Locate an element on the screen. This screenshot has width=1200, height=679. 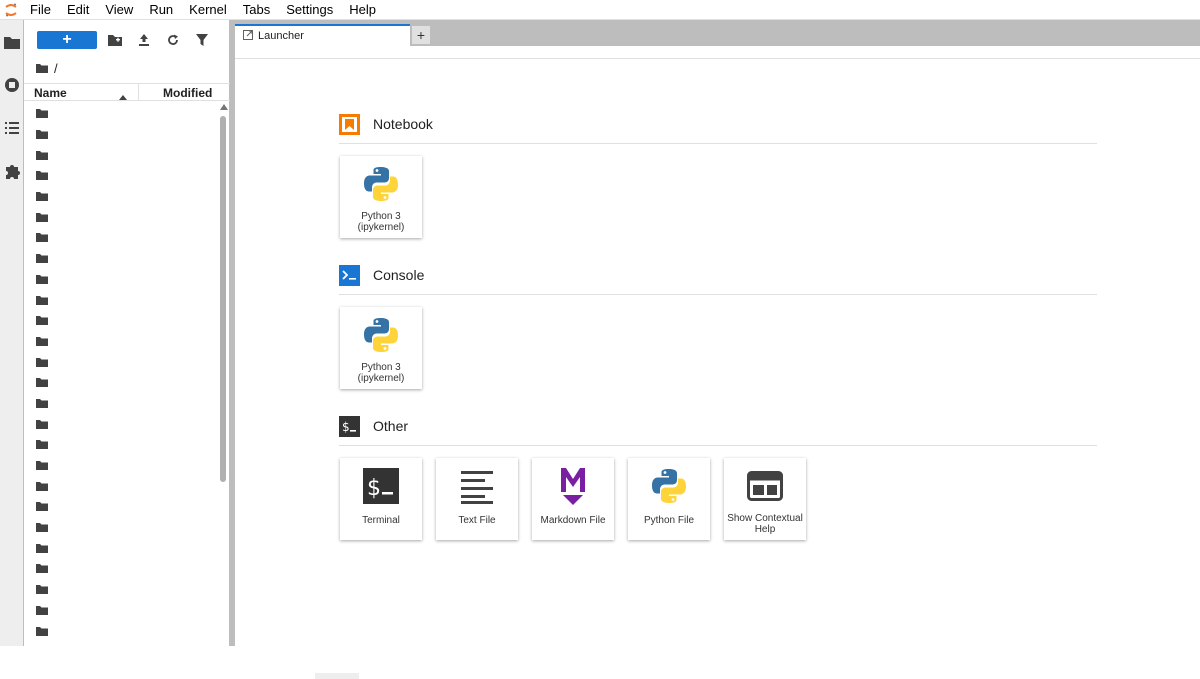
menu-edit: Edit is located at coordinates (78, 10).